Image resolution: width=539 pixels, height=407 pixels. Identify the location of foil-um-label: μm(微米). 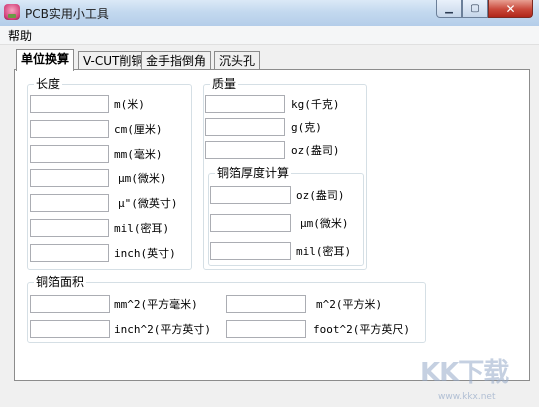
(324, 223).